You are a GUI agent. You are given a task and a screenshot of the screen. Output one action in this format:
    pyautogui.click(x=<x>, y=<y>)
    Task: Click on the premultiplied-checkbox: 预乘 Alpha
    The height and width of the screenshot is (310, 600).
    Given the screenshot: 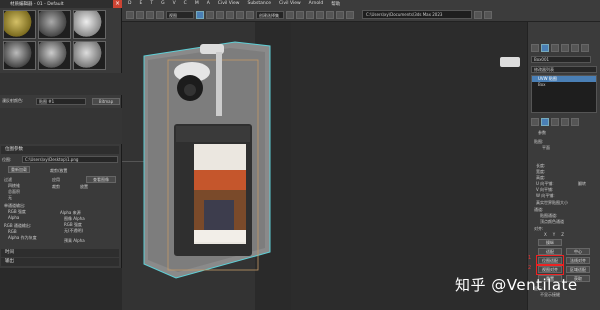 What is the action you would take?
    pyautogui.click(x=74, y=241)
    